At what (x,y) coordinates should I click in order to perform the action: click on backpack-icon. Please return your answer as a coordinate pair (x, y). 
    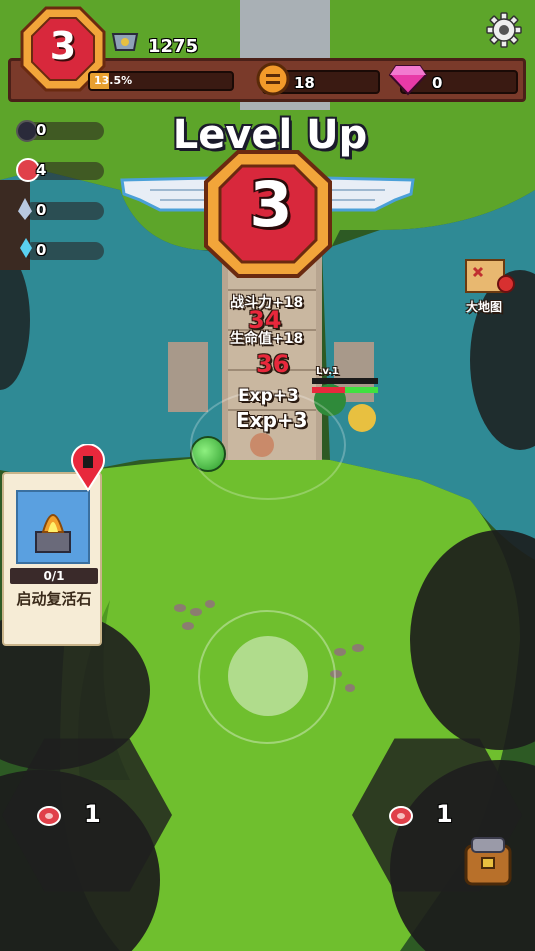
    Looking at the image, I should click on (488, 861).